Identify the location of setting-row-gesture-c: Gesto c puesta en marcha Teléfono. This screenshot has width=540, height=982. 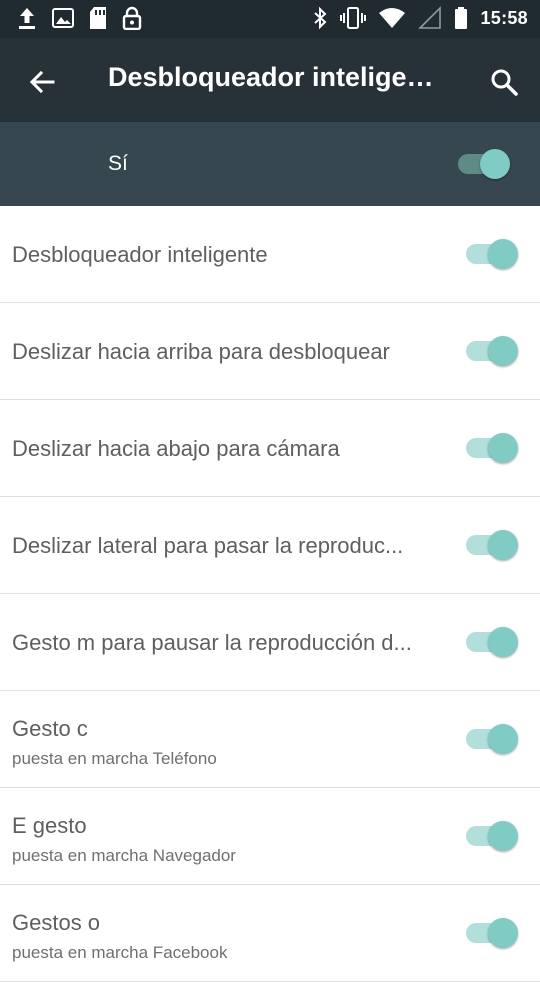
(270, 739).